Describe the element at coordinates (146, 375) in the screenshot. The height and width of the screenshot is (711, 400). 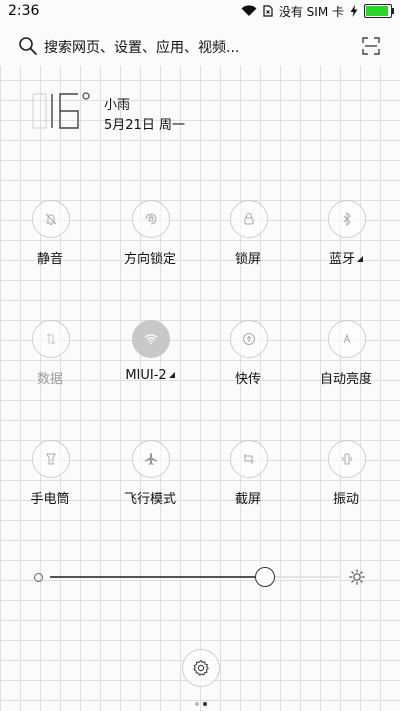
I see `toggle-label-text: MIUI-2` at that location.